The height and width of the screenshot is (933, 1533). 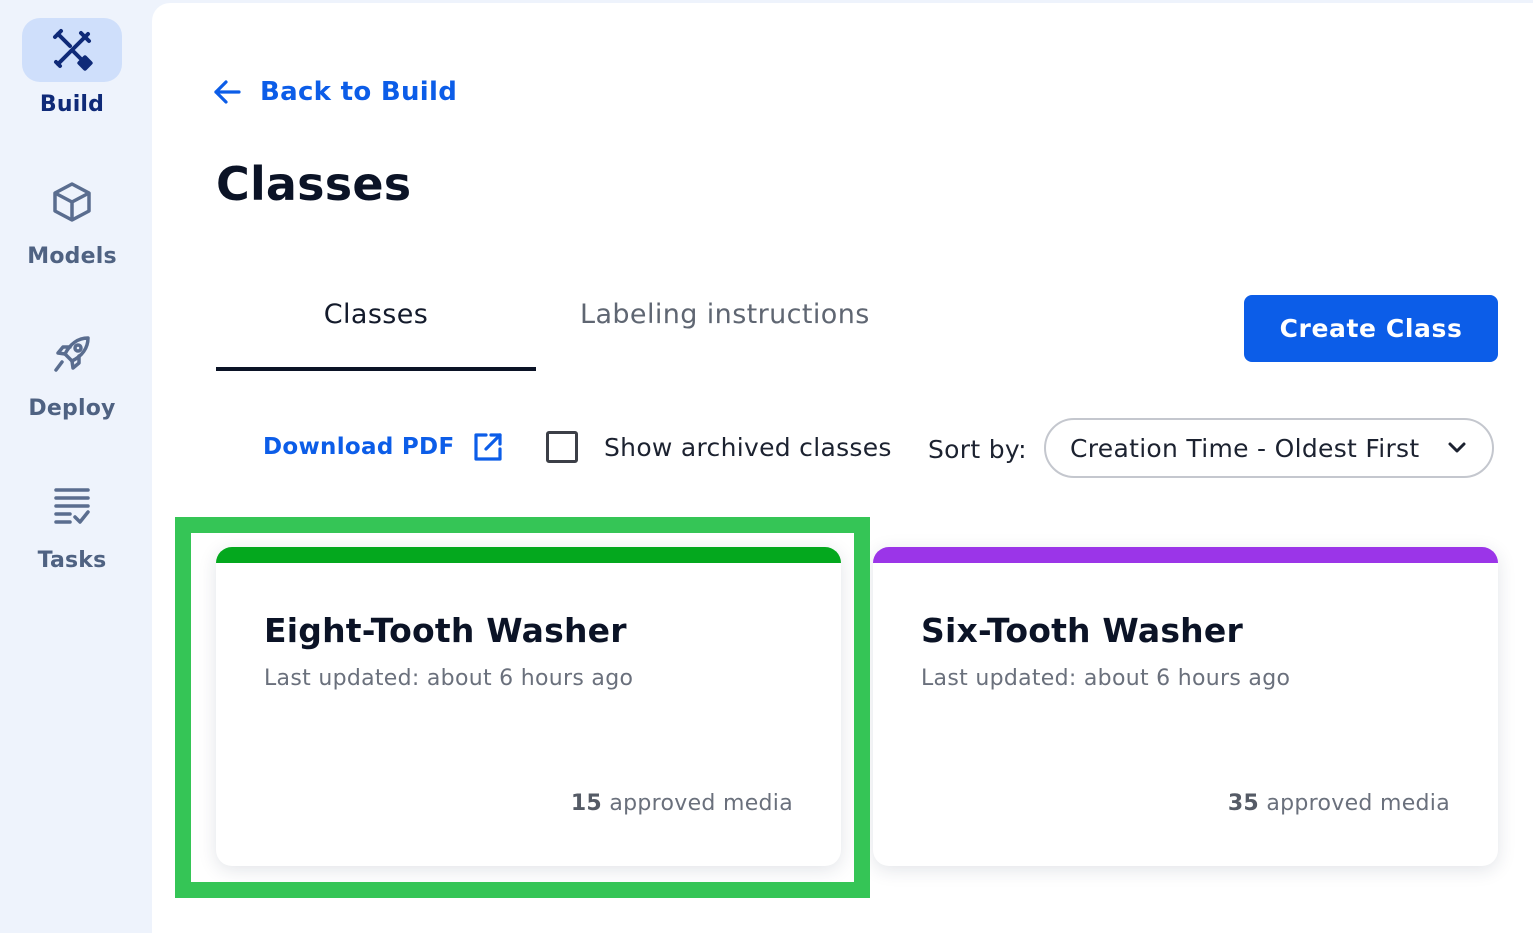 I want to click on chevron-down-icon, so click(x=1457, y=447).